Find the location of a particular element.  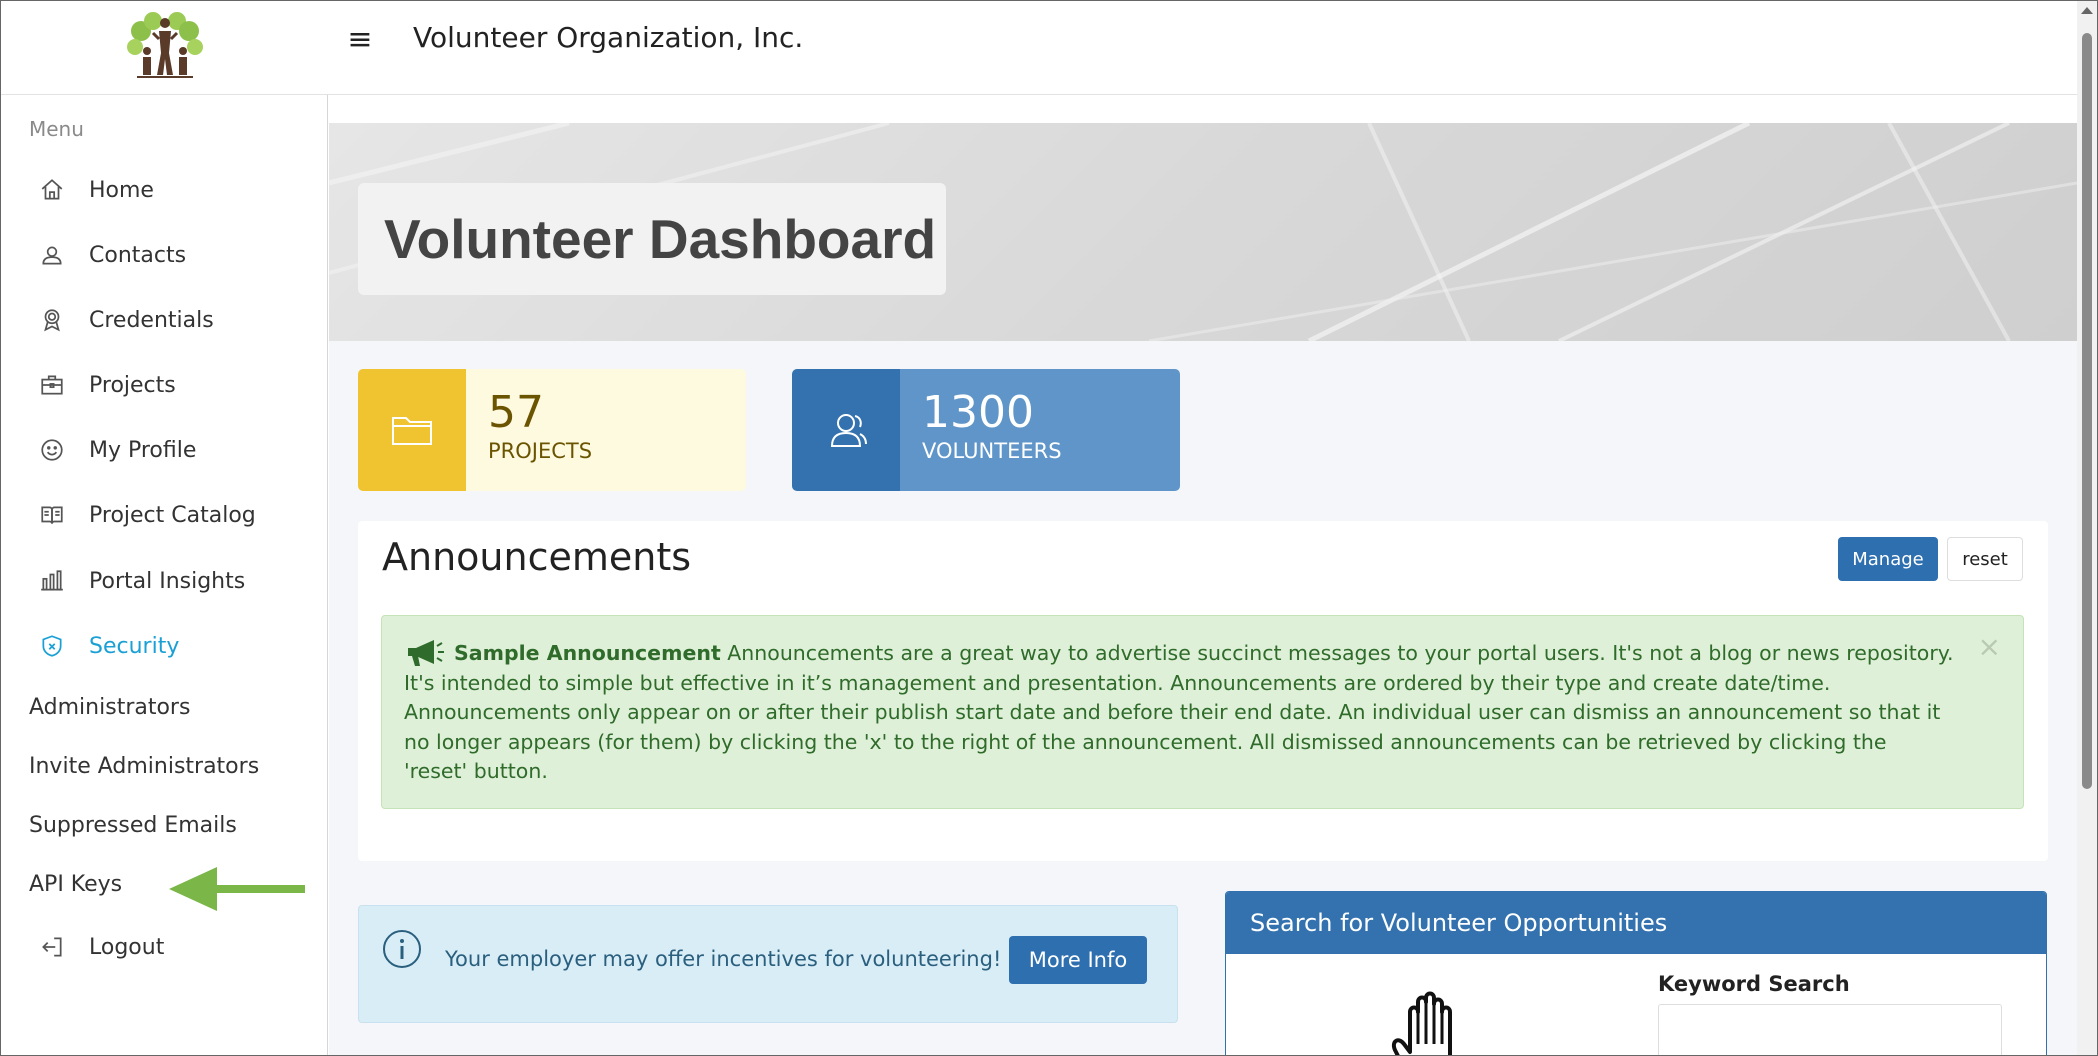

projects-stat-card: 57 PROJECTS is located at coordinates (552, 430).